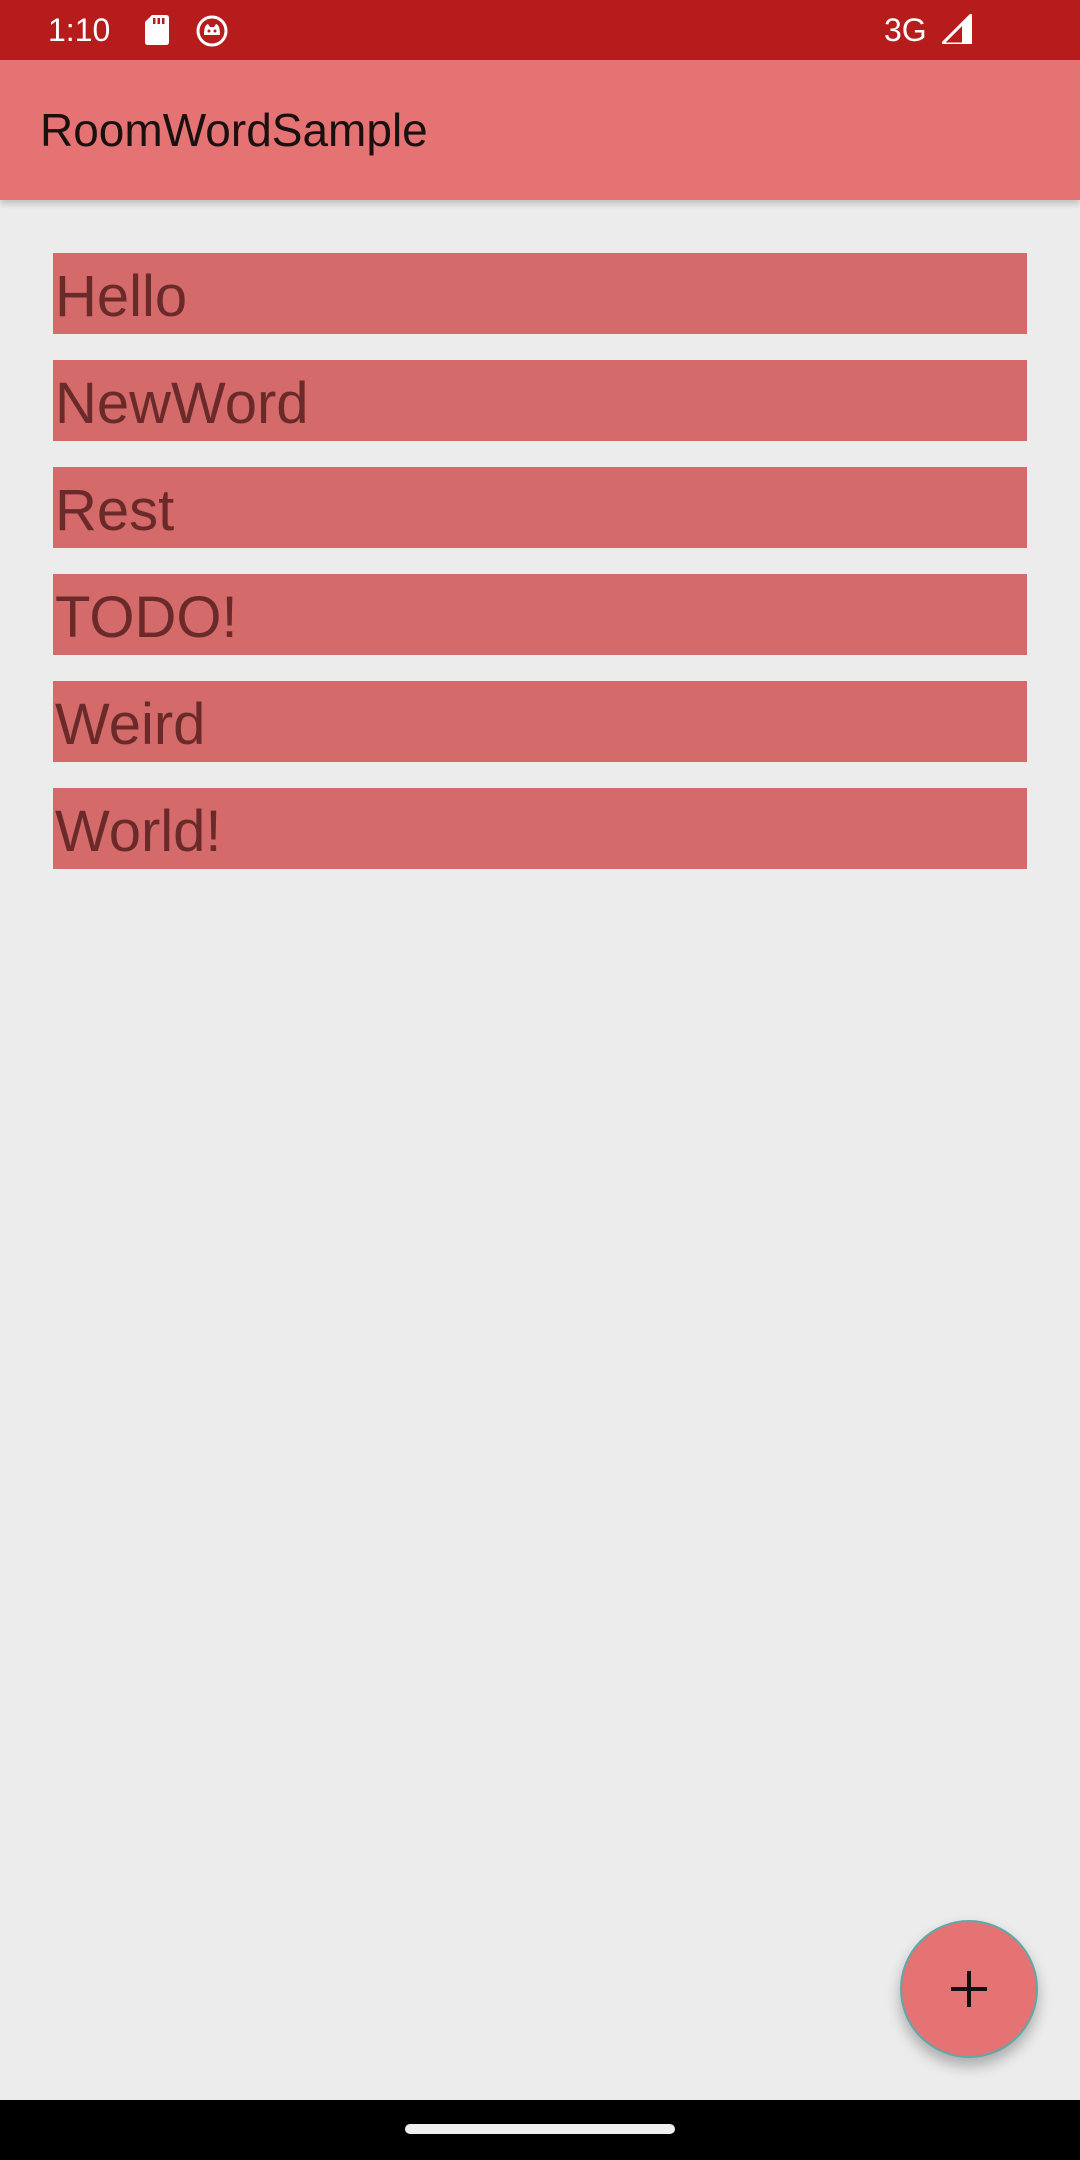 This screenshot has height=2160, width=1080. Describe the element at coordinates (905, 30) in the screenshot. I see `network-type-label: 3G` at that location.